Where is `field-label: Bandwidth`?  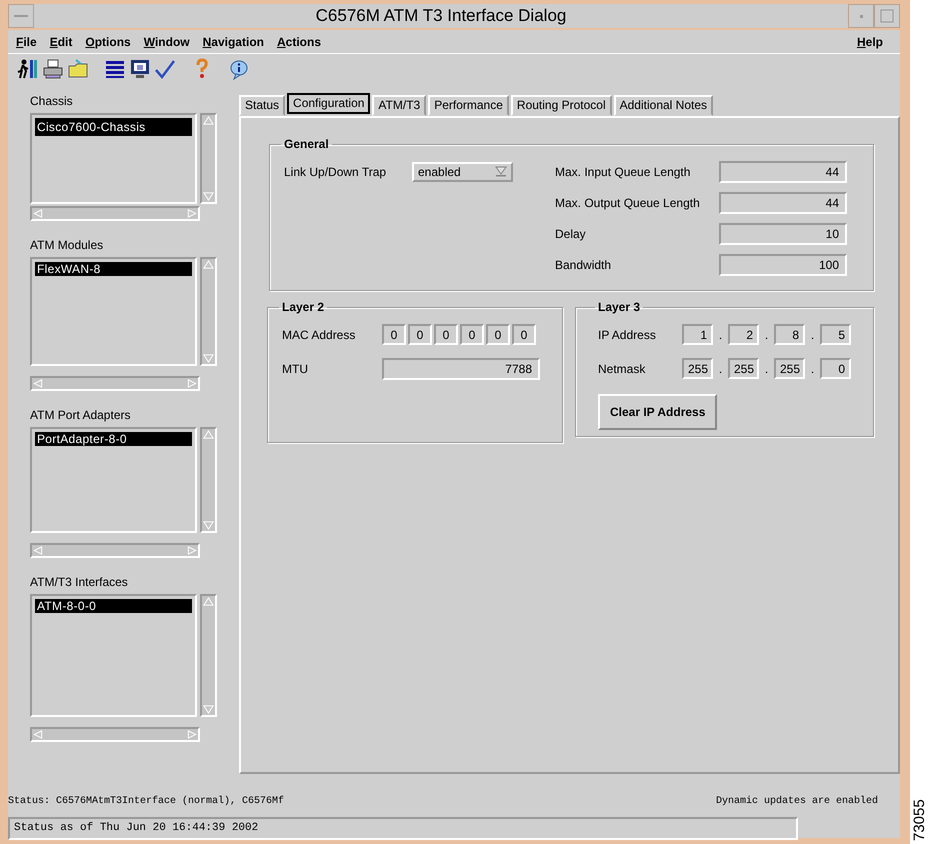
field-label: Bandwidth is located at coordinates (583, 265).